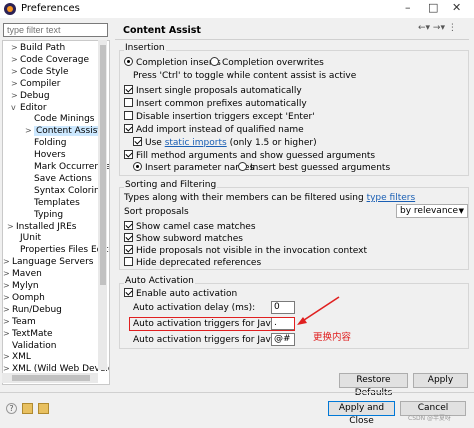 The width and height of the screenshot is (474, 428). Describe the element at coordinates (283, 339) in the screenshot. I see `javadoc-triggers-input: @#` at that location.